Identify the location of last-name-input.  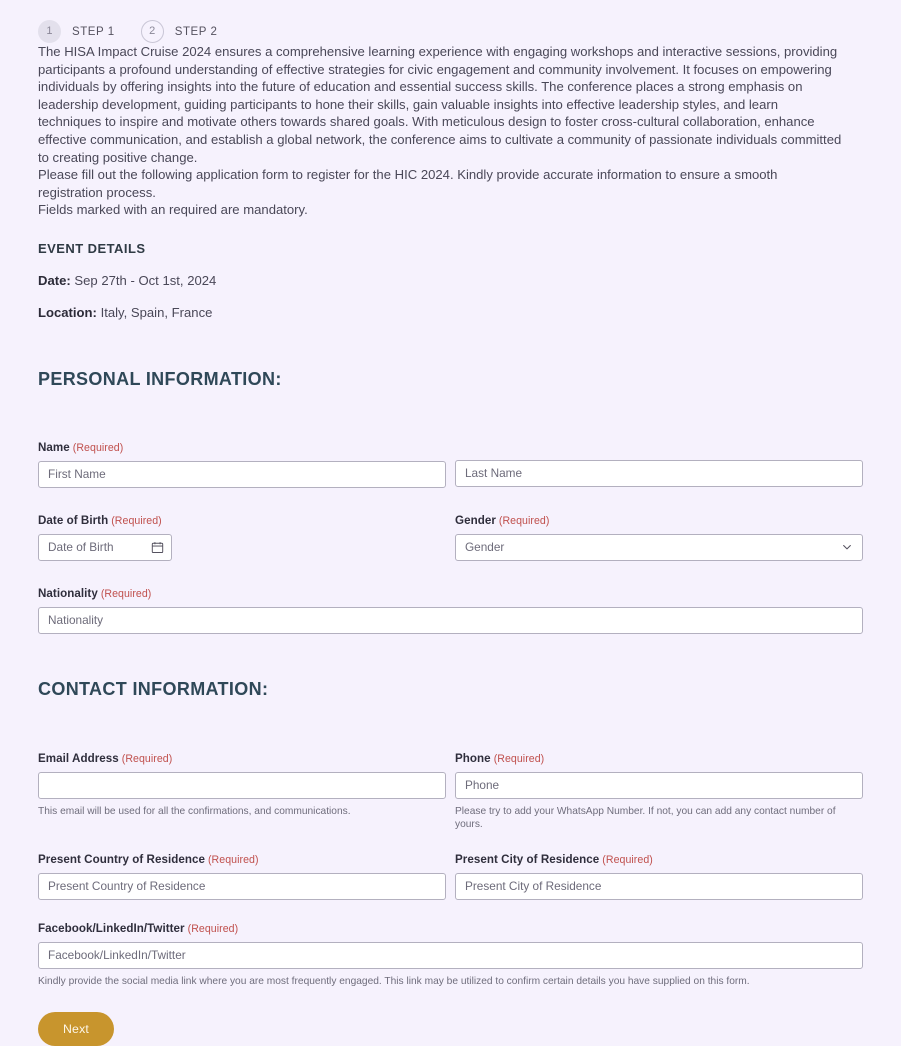
(659, 473).